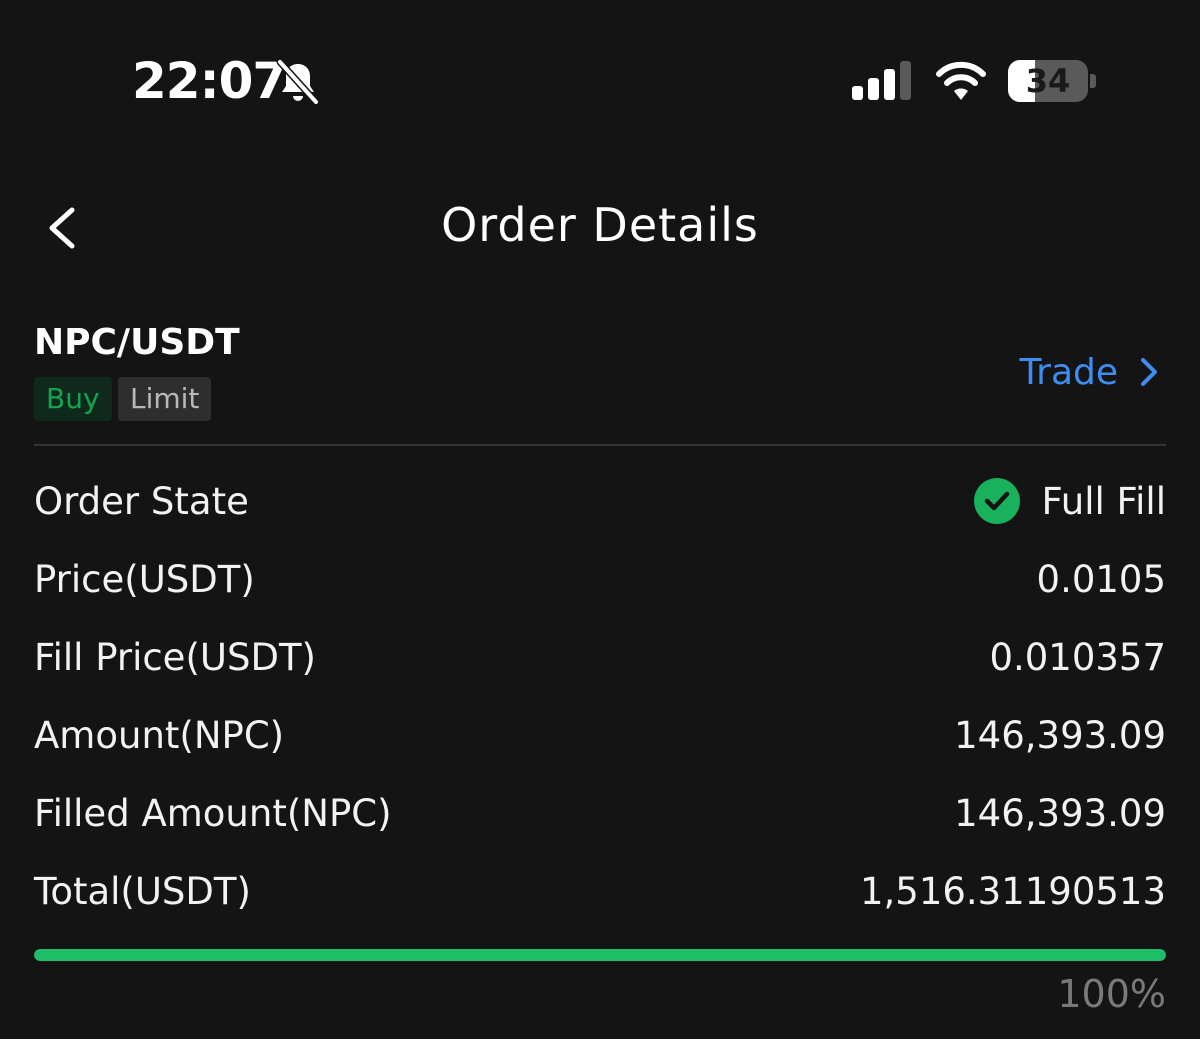 This screenshot has width=1200, height=1039. What do you see at coordinates (600, 735) in the screenshot?
I see `detail-row-amount: Amount(NPC) 146,393.09` at bounding box center [600, 735].